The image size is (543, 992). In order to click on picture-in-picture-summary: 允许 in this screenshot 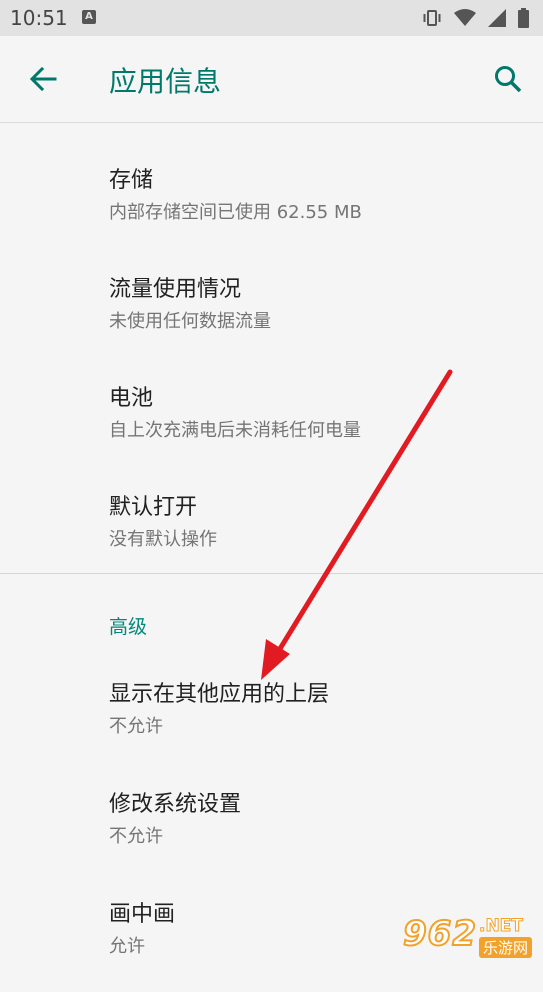, I will do `click(127, 946)`.